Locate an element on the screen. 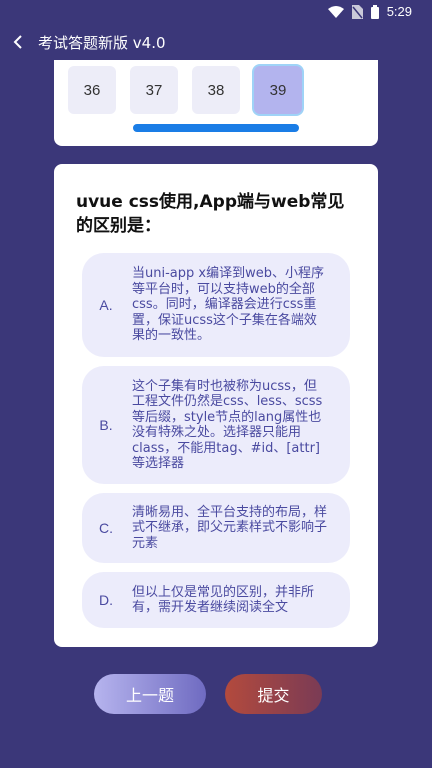 The height and width of the screenshot is (768, 432). status-bar: 5:29 is located at coordinates (216, 12).